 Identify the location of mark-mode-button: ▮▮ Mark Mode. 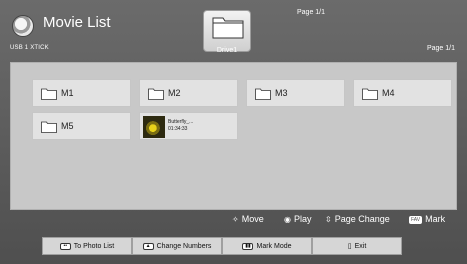
(267, 246).